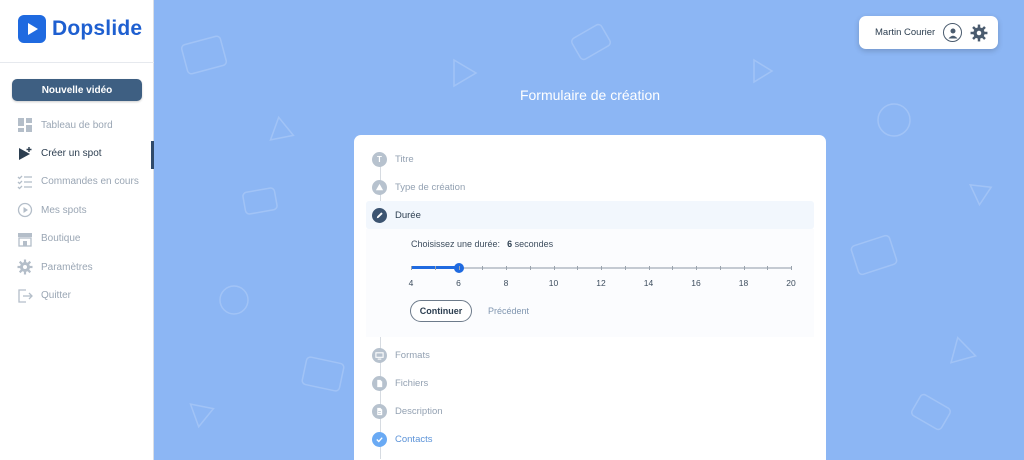 This screenshot has height=460, width=1024. What do you see at coordinates (510, 244) in the screenshot?
I see `duration-value: 6` at bounding box center [510, 244].